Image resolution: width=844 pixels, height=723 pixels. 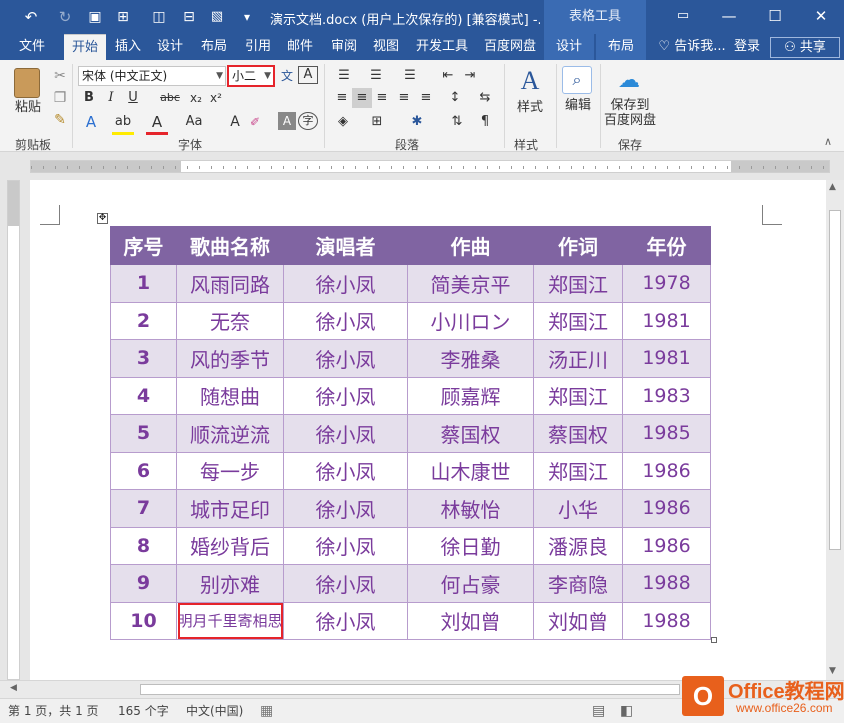 I want to click on table-cell: 小川ロン, so click(x=470, y=320).